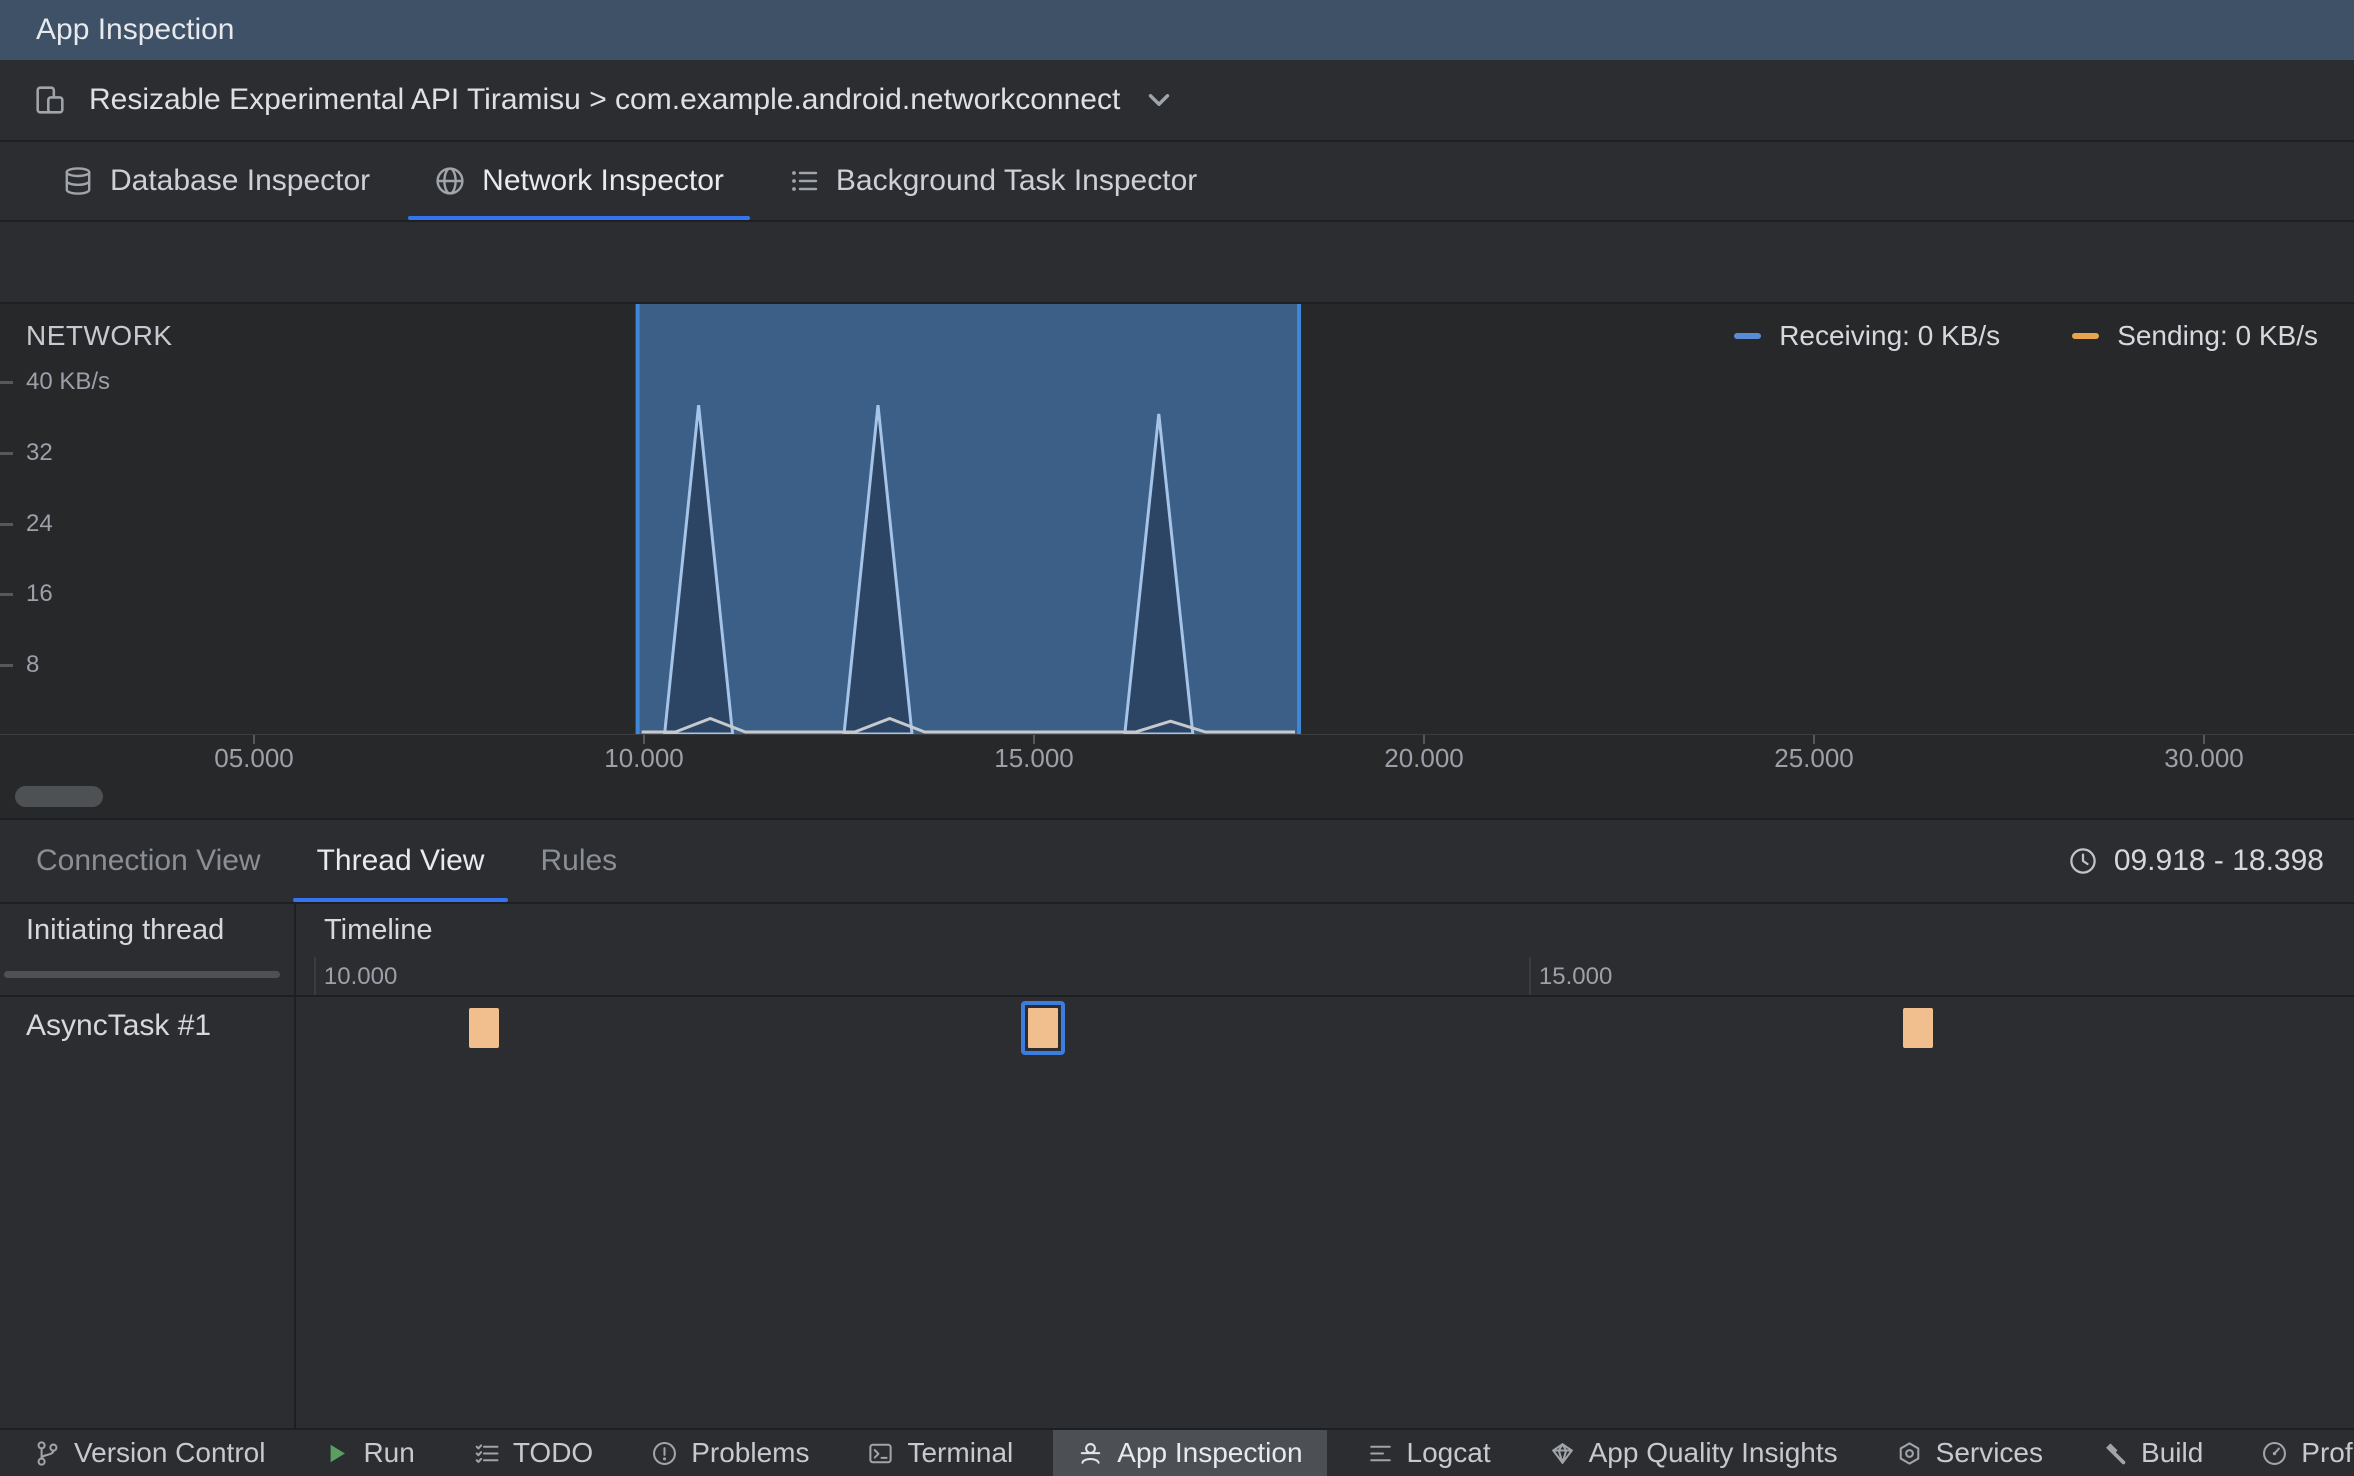 This screenshot has width=2354, height=1476. Describe the element at coordinates (2274, 1453) in the screenshot. I see `gauge-icon` at that location.